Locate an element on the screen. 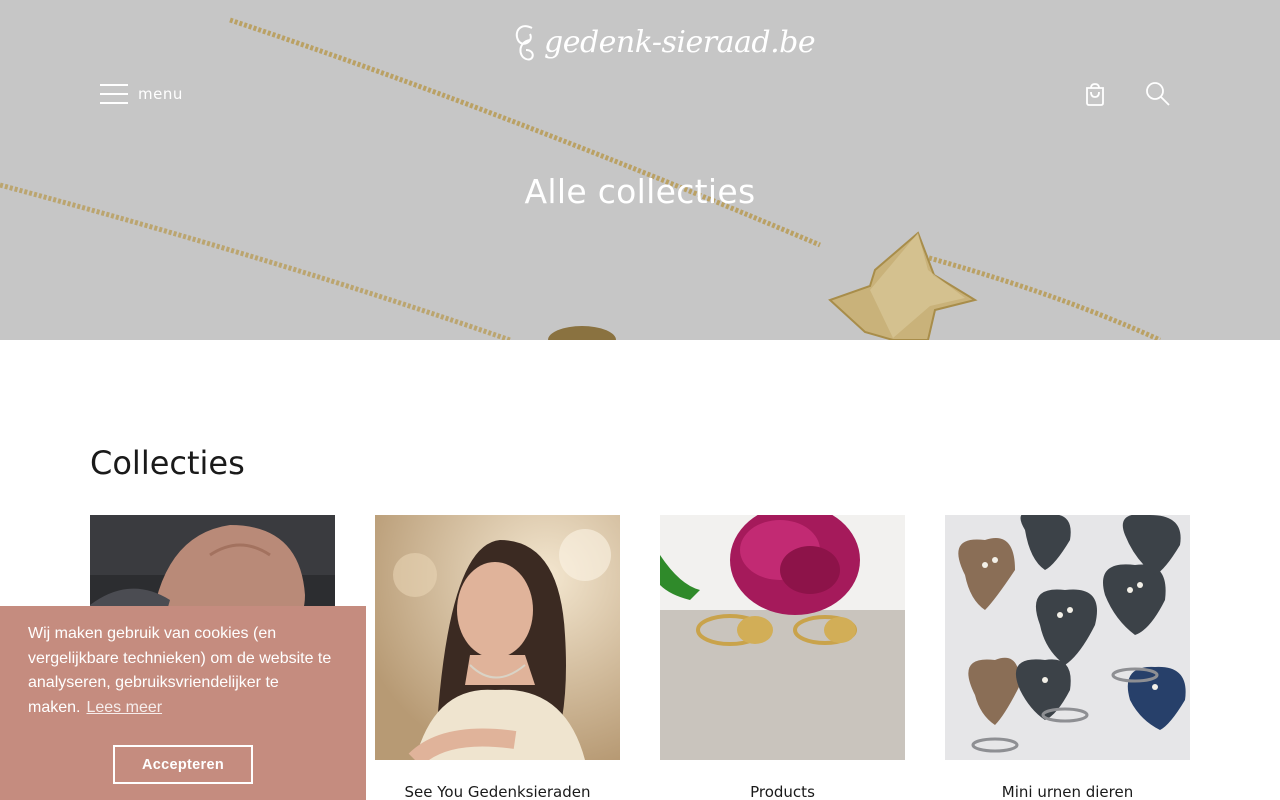 The image size is (1280, 800). collection-card: Products is located at coordinates (782, 657).